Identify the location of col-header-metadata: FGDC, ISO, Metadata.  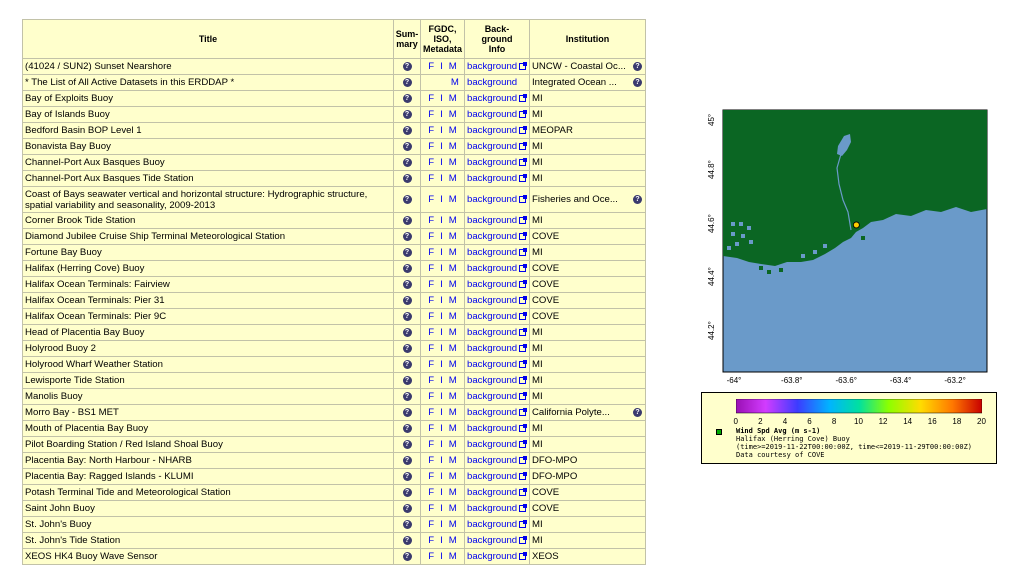
(442, 39).